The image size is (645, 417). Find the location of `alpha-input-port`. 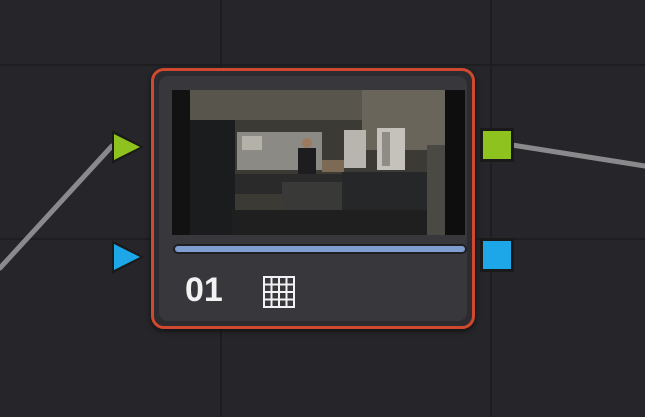

alpha-input-port is located at coordinates (128, 257).